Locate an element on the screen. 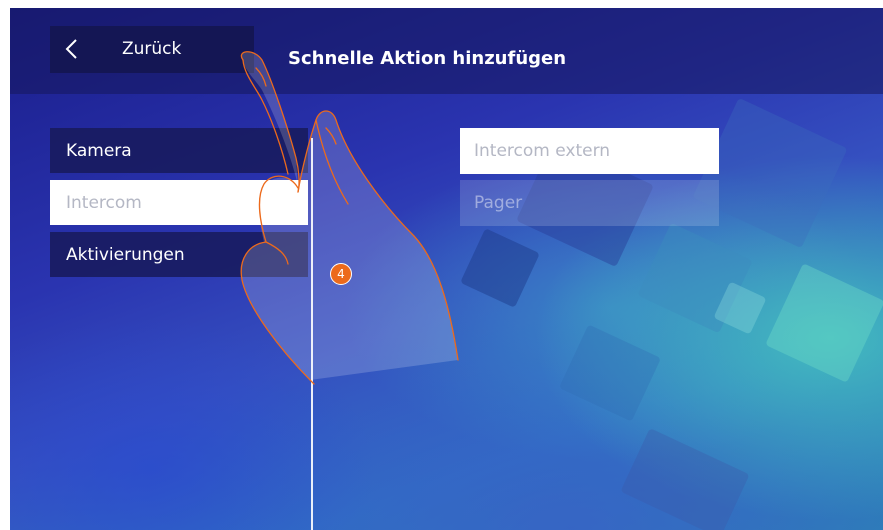 The width and height of the screenshot is (883, 530). step-number-badge: 4 is located at coordinates (341, 274).